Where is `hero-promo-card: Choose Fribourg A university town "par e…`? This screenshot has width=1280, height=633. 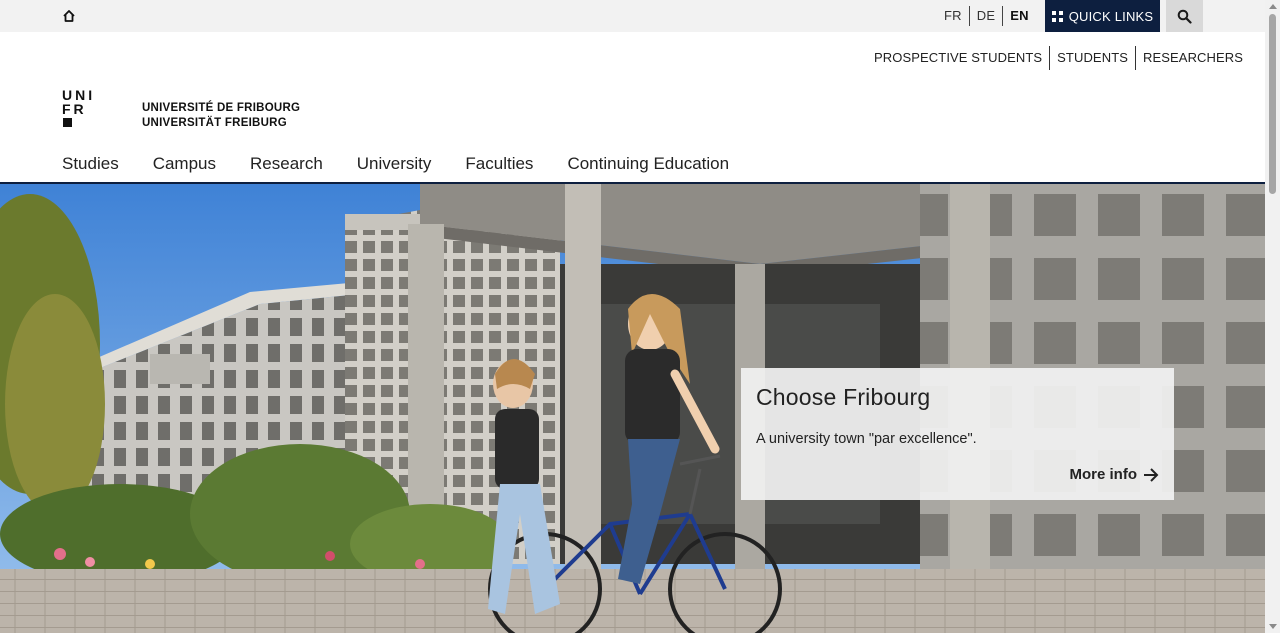
hero-promo-card: Choose Fribourg A university town "par e… is located at coordinates (957, 434).